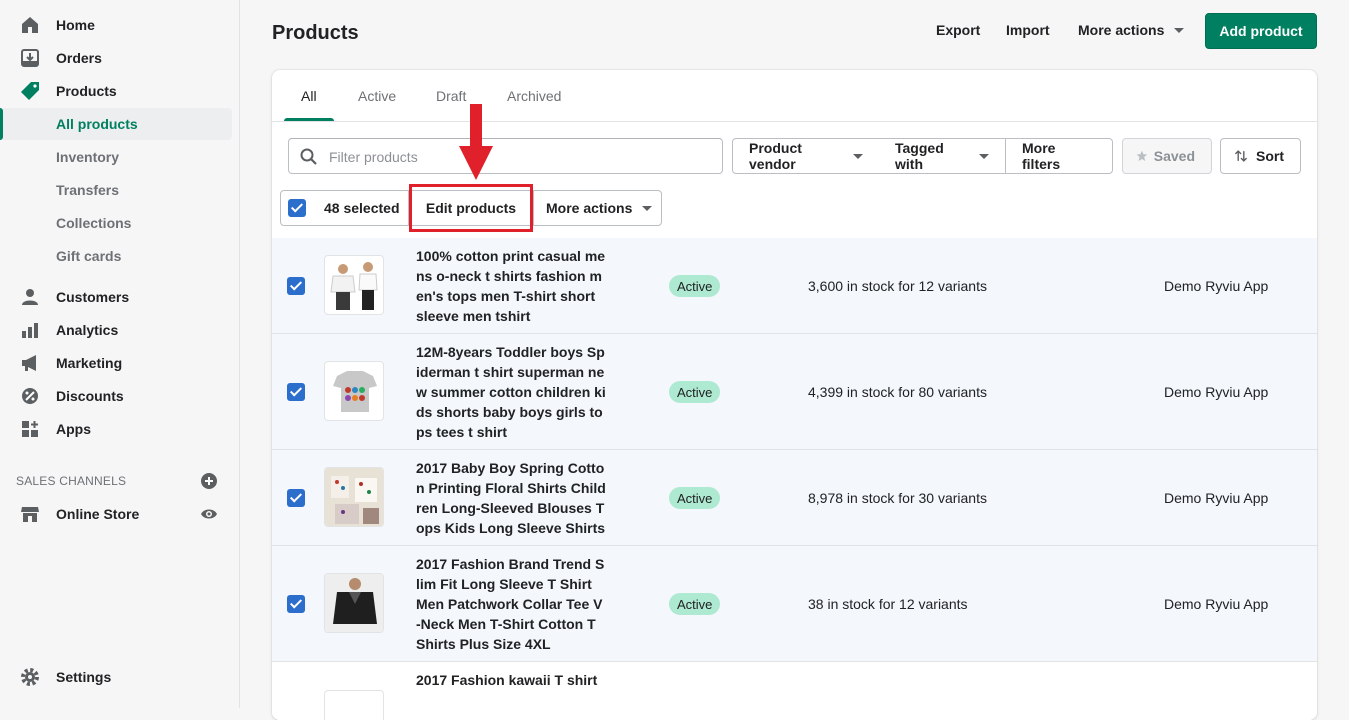  Describe the element at coordinates (90, 396) in the screenshot. I see `nav-label: Discounts` at that location.